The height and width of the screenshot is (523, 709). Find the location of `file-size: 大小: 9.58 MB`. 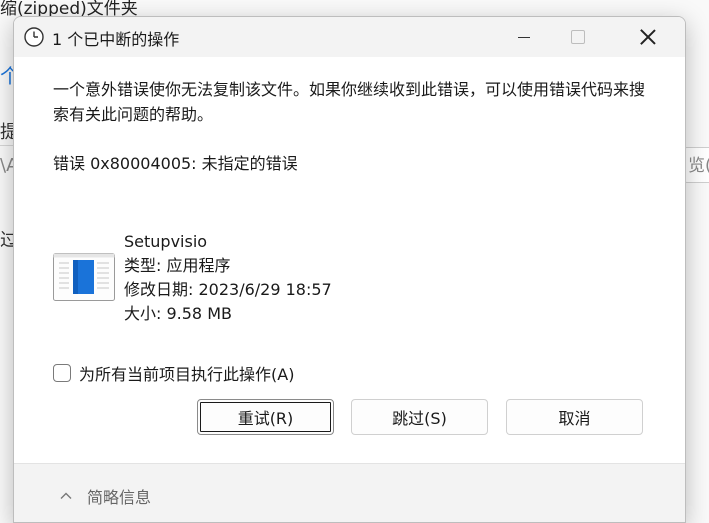

file-size: 大小: 9.58 MB is located at coordinates (178, 313).